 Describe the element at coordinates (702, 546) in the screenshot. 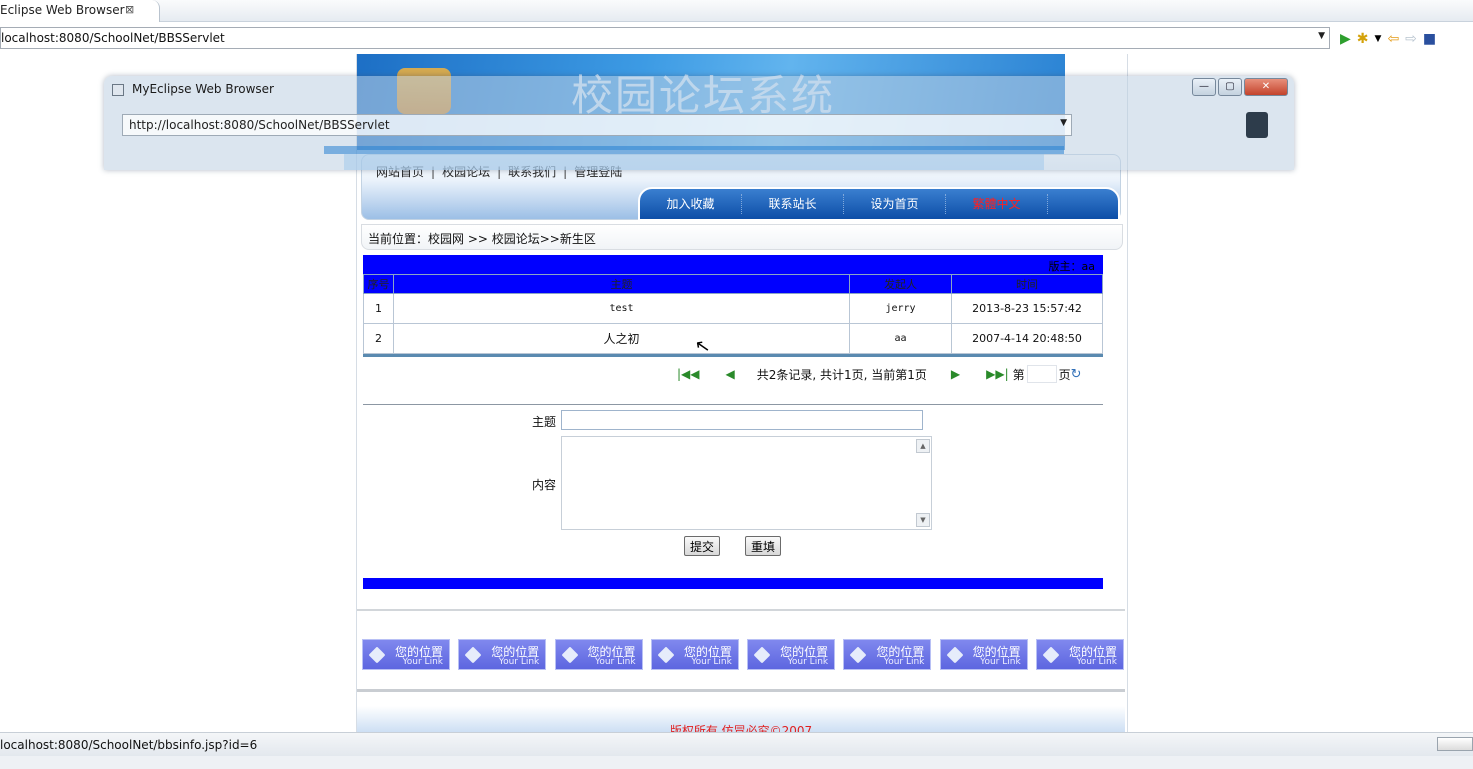

I see `submit-button: 提交` at that location.